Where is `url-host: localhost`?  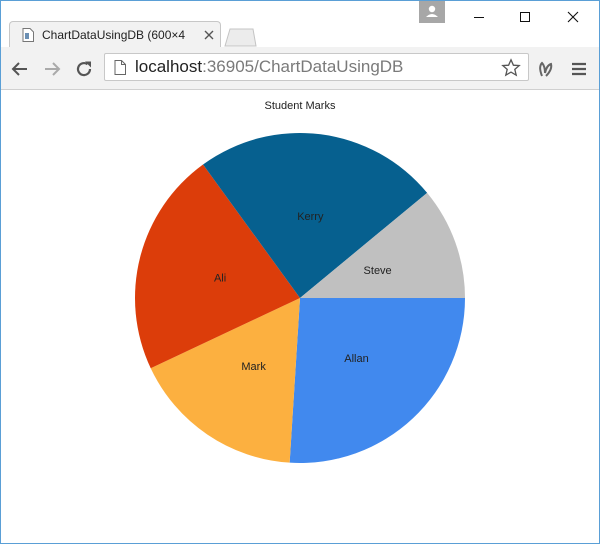
url-host: localhost is located at coordinates (169, 66).